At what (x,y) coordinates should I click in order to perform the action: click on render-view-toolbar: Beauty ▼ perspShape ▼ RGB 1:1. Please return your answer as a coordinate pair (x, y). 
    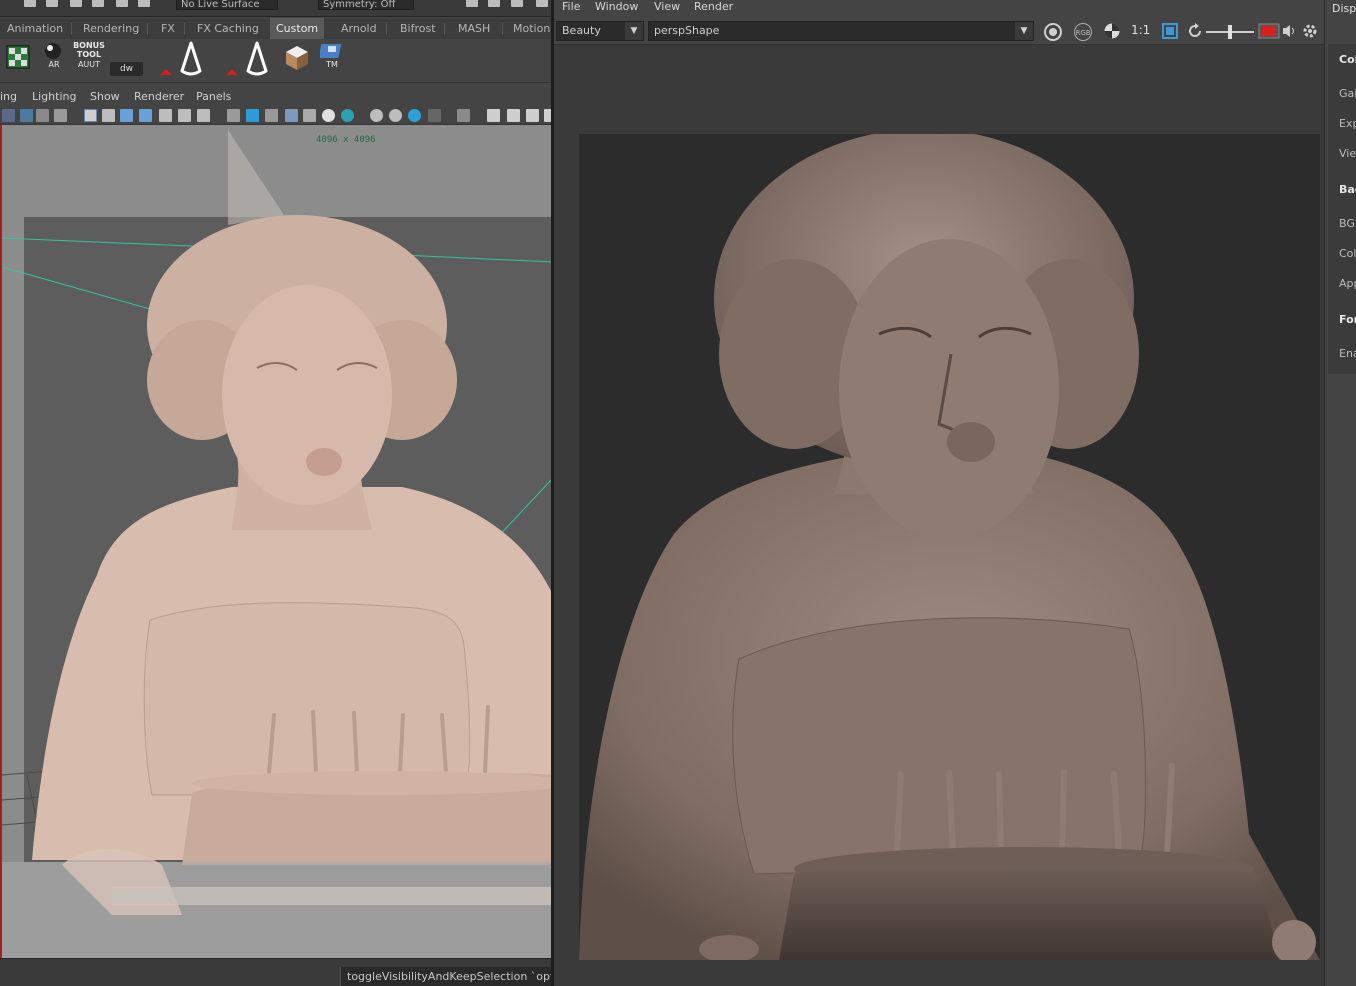
    Looking at the image, I should click on (939, 31).